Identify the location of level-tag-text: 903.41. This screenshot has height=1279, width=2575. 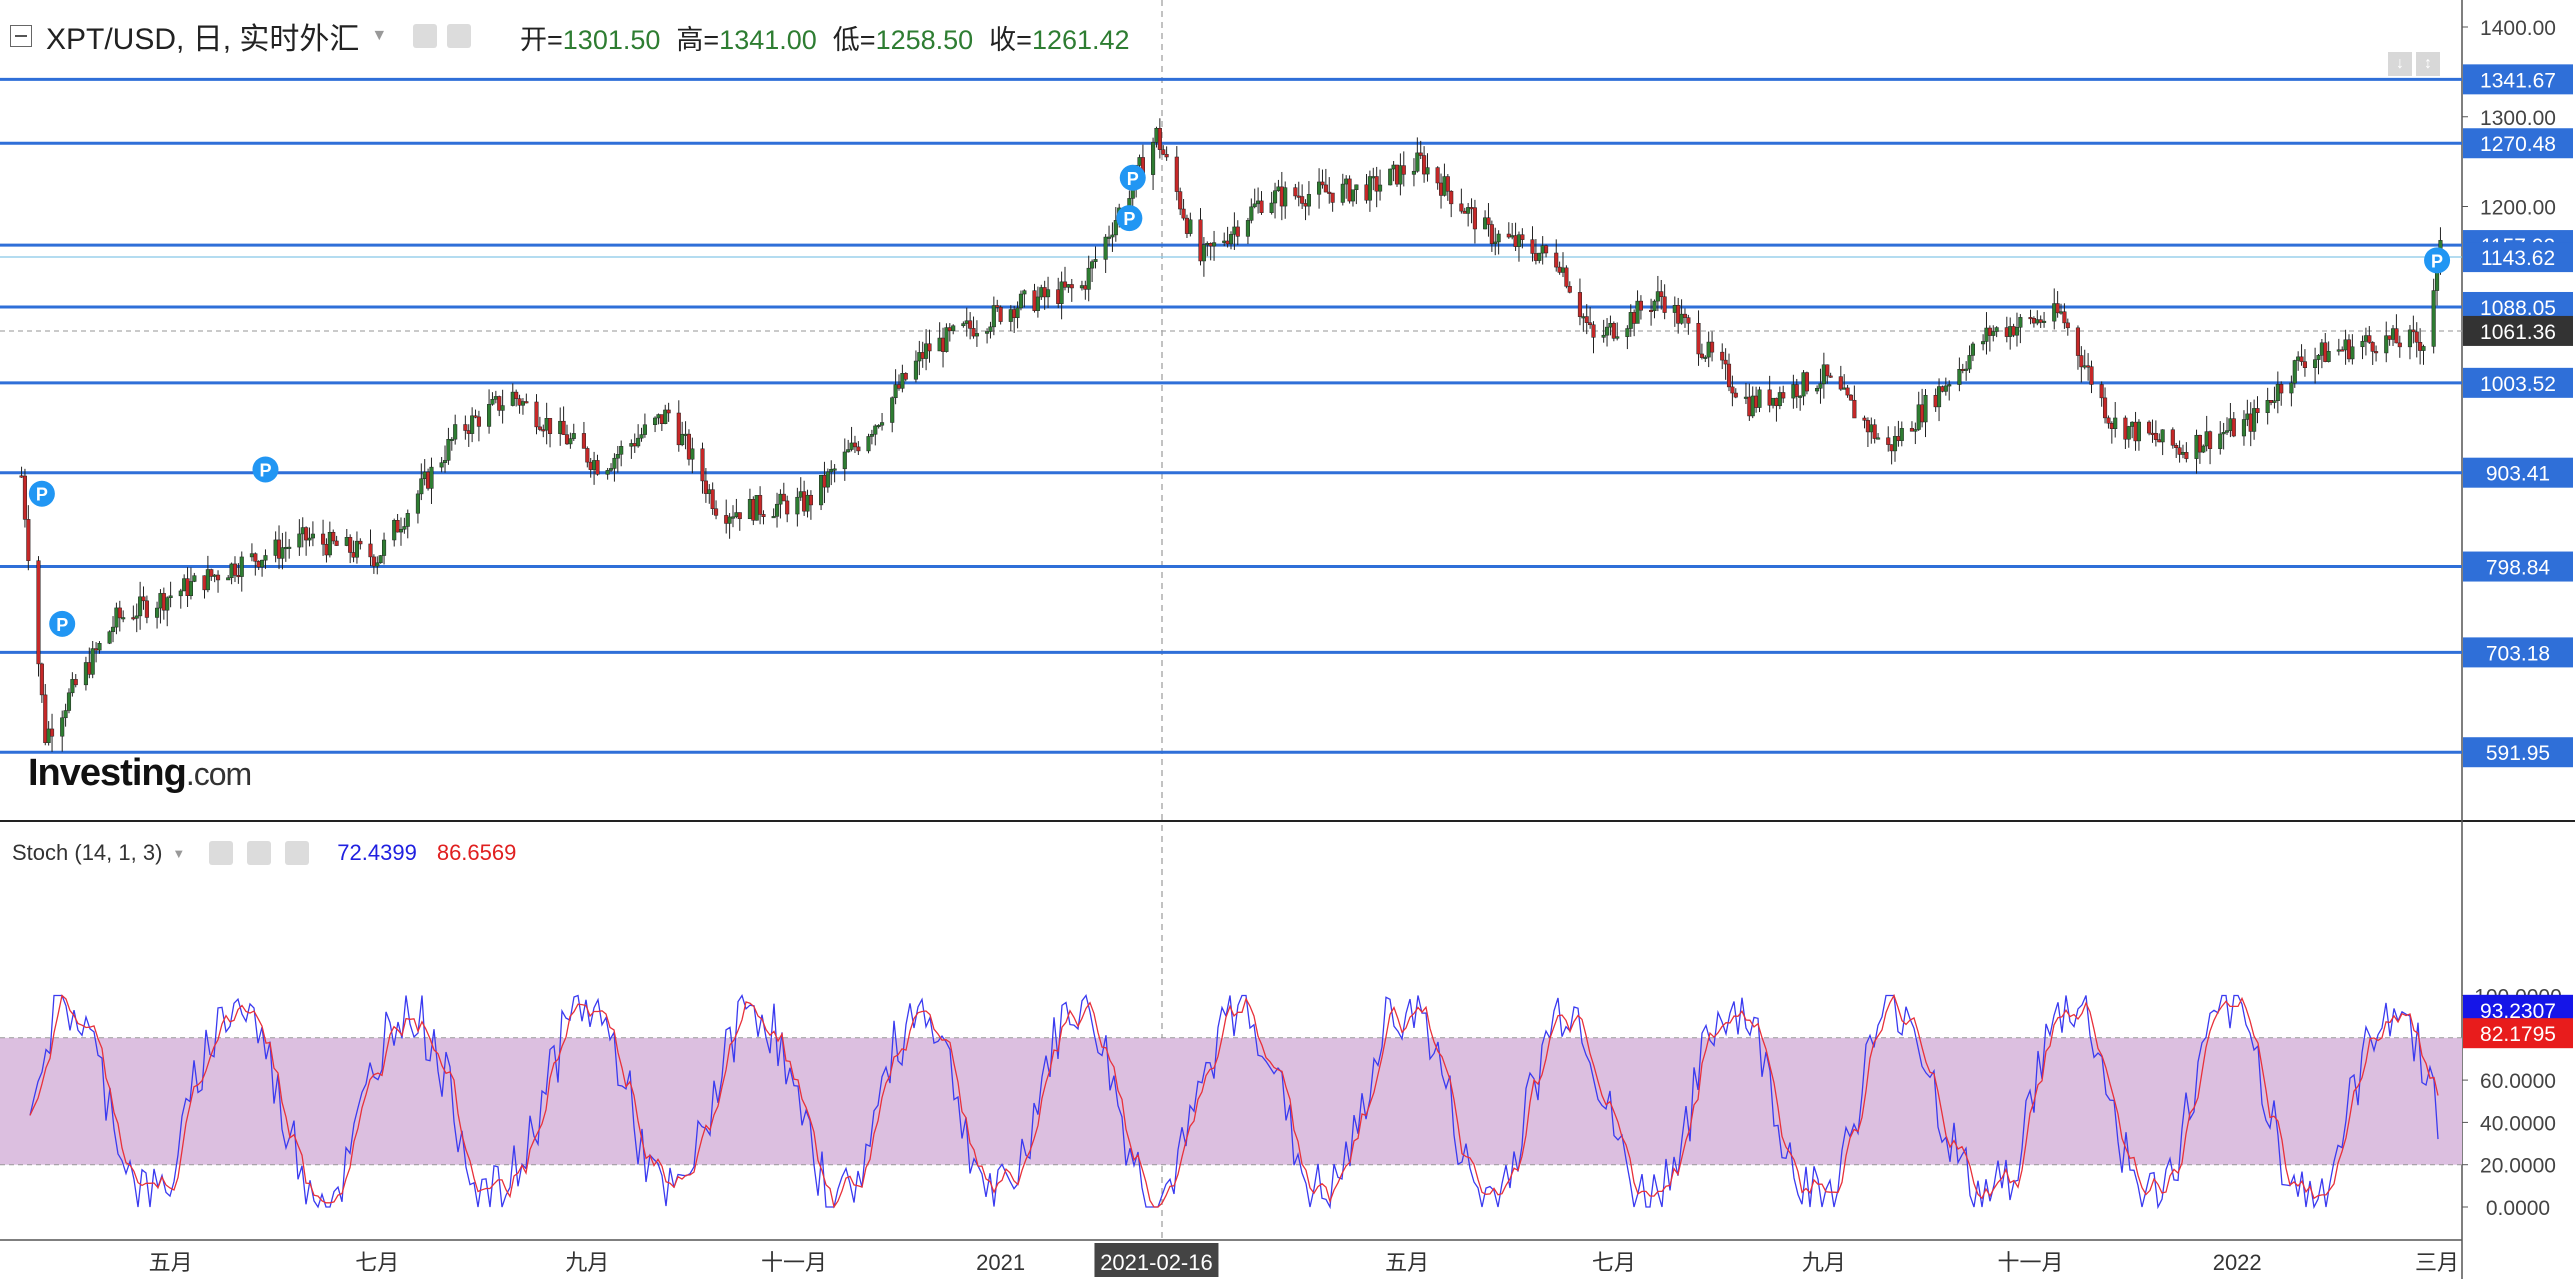
(2518, 474).